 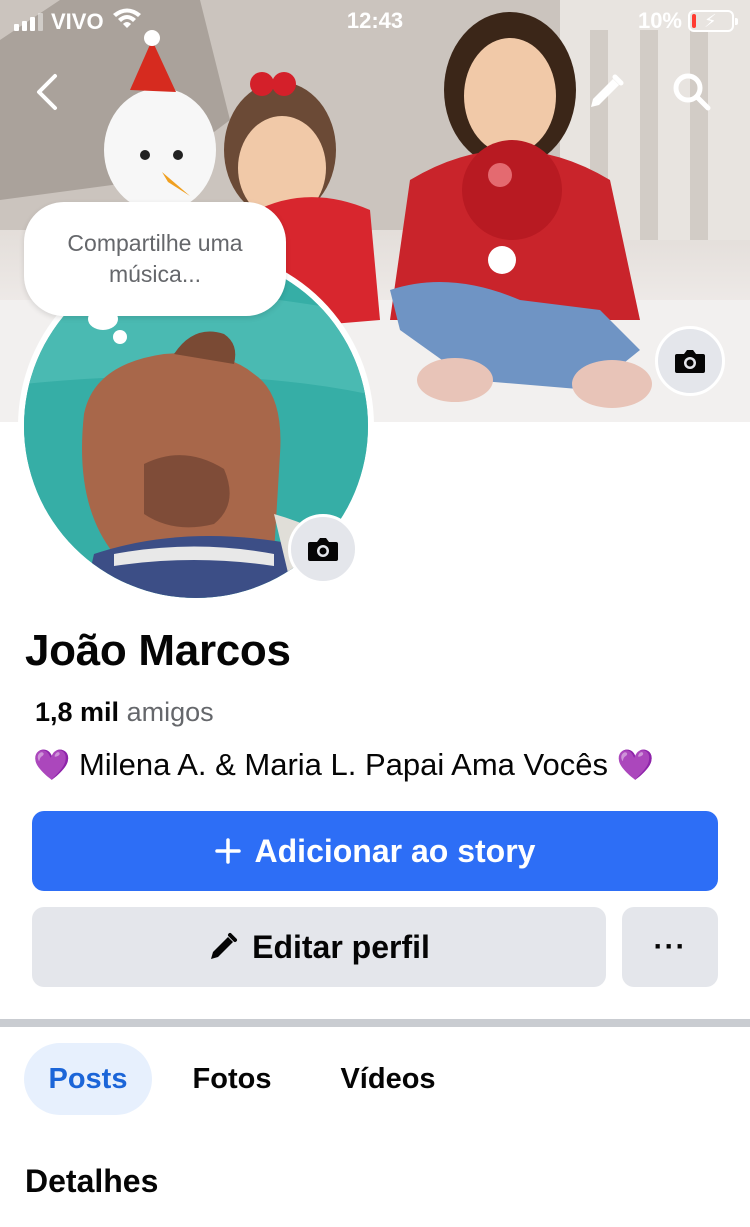 I want to click on bio-text: Milena A. & Maria L. Papai Ama Vocês, so click(x=343, y=764).